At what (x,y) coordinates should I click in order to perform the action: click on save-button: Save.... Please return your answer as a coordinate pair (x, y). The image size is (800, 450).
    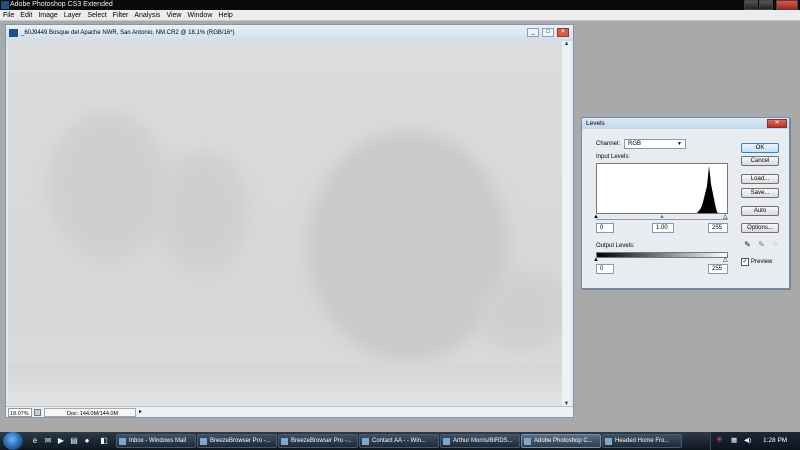
    Looking at the image, I should click on (760, 193).